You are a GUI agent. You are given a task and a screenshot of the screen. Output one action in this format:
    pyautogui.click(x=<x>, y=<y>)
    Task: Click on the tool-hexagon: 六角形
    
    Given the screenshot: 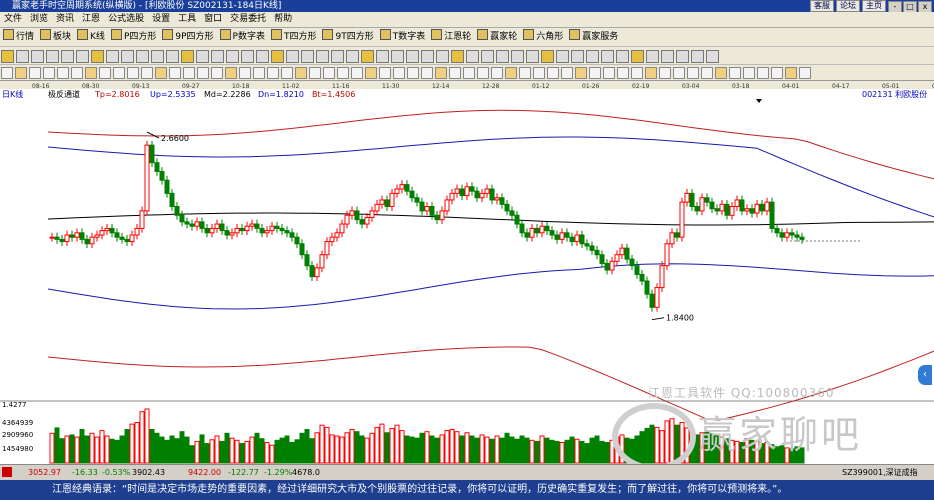 What is the action you would take?
    pyautogui.click(x=543, y=37)
    